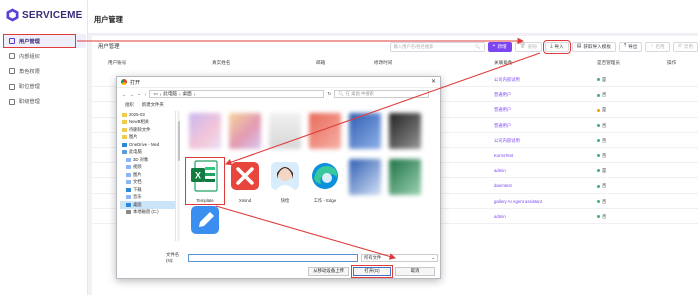  I want to click on role-cell: gallery AI Agent assistant, so click(518, 201).